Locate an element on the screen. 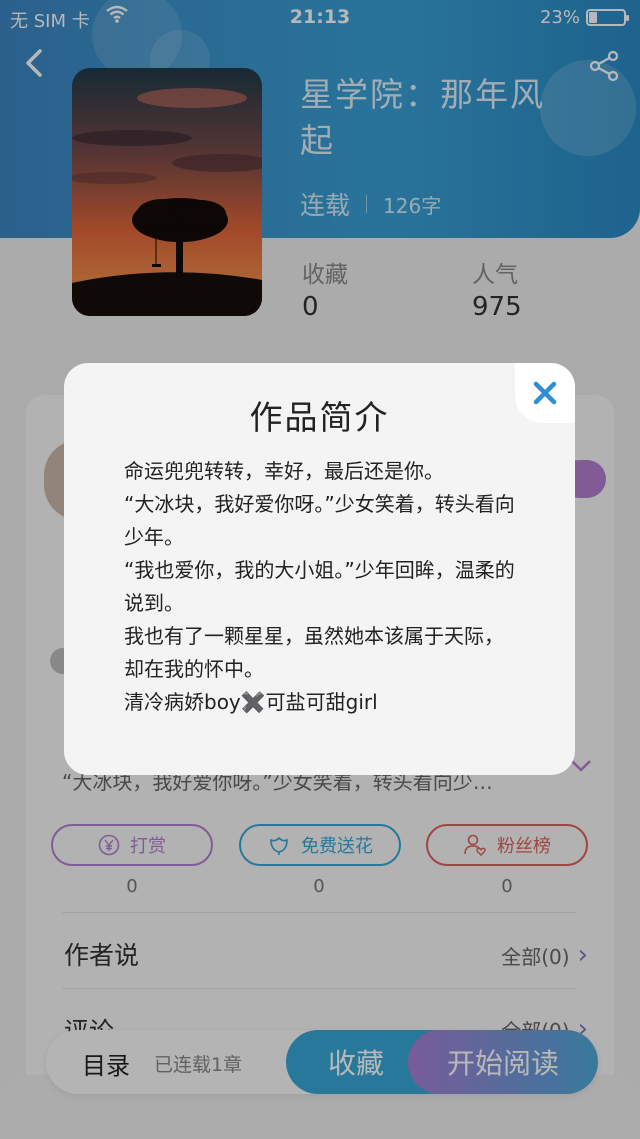 This screenshot has width=640, height=1139. synopsis-line: 命运兜兜转转，幸好，最后还是你。 is located at coordinates (284, 471).